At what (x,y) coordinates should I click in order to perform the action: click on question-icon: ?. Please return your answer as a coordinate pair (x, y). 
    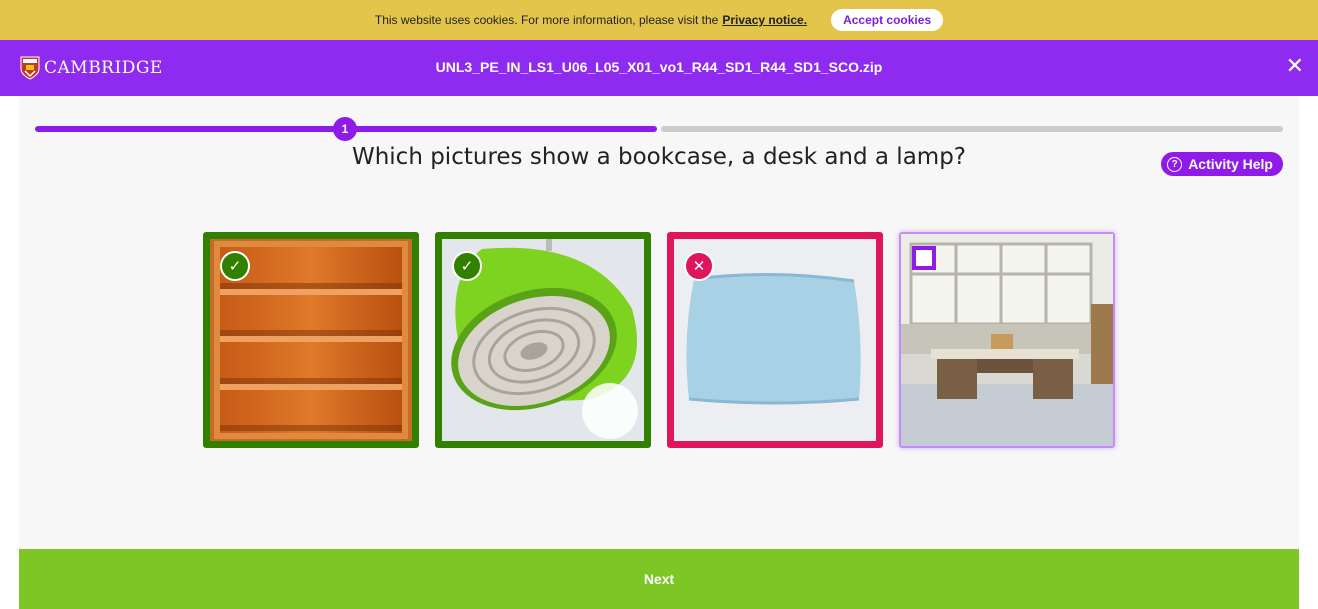
    Looking at the image, I should click on (1175, 164).